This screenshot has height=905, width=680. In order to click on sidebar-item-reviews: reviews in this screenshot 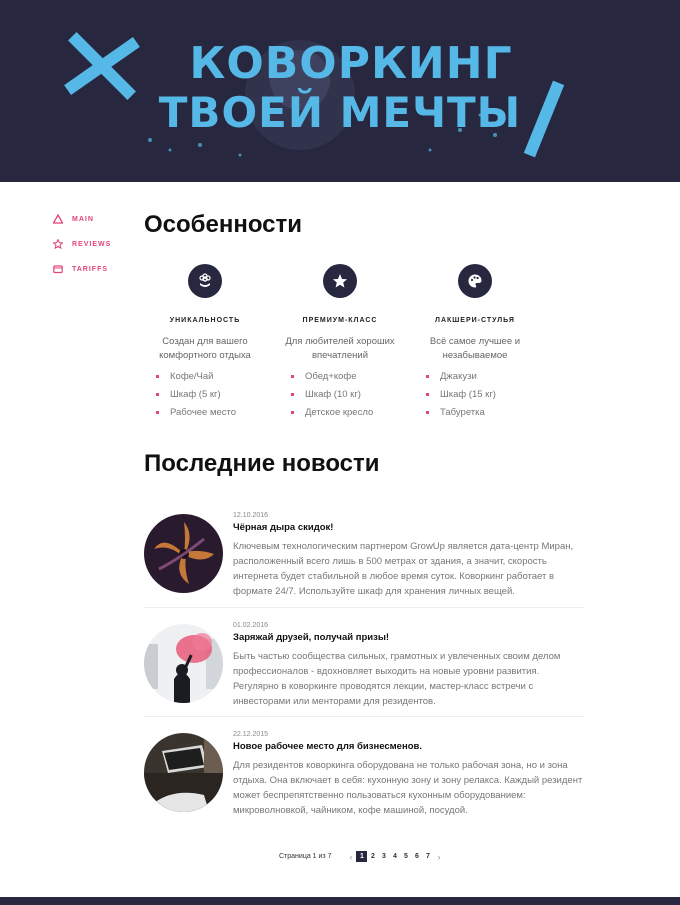, I will do `click(93, 244)`.